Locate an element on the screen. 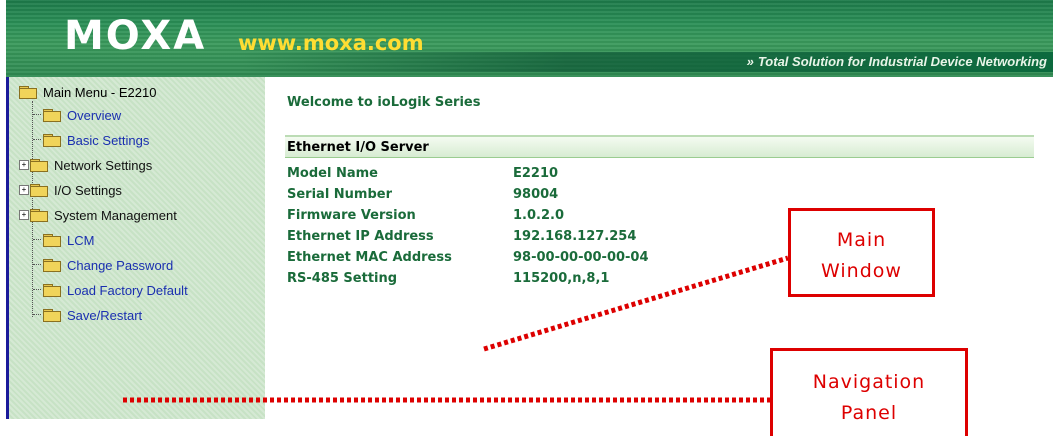 This screenshot has height=436, width=1053. callout-line: Panel is located at coordinates (869, 413).